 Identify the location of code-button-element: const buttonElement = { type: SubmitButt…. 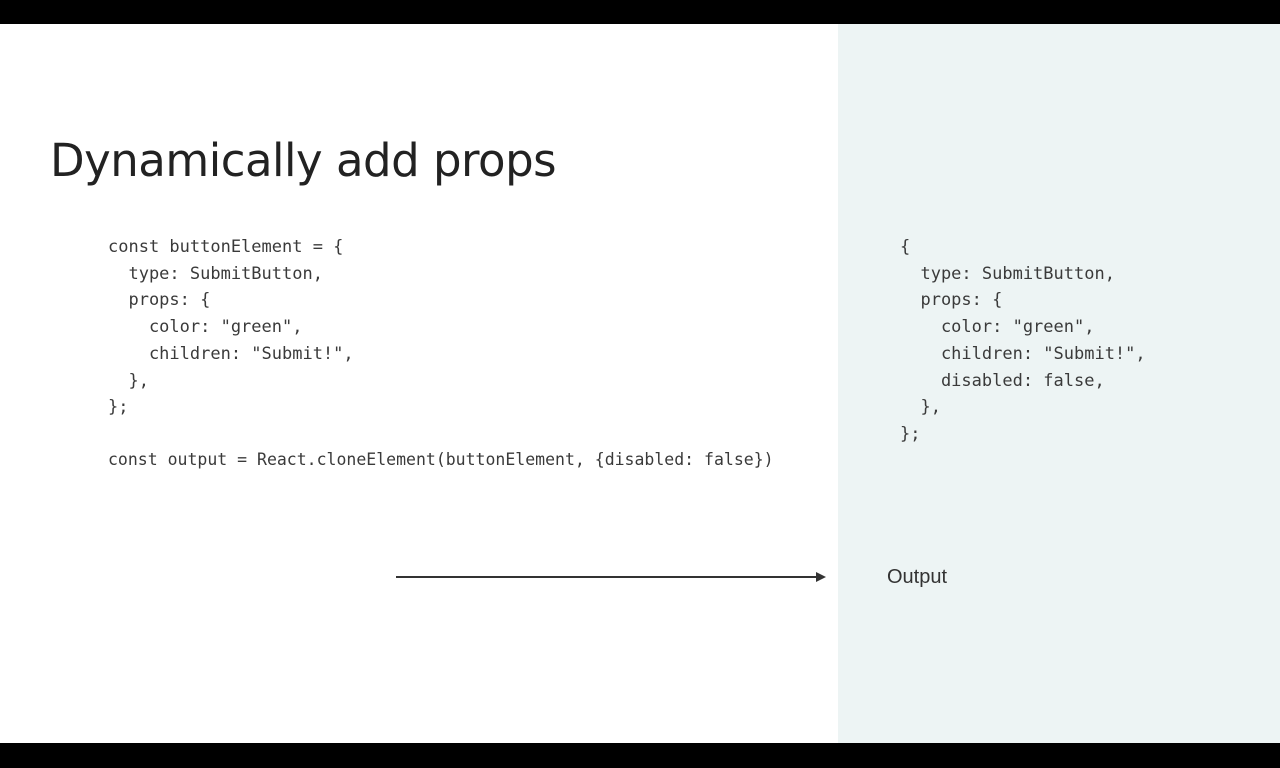
(231, 327).